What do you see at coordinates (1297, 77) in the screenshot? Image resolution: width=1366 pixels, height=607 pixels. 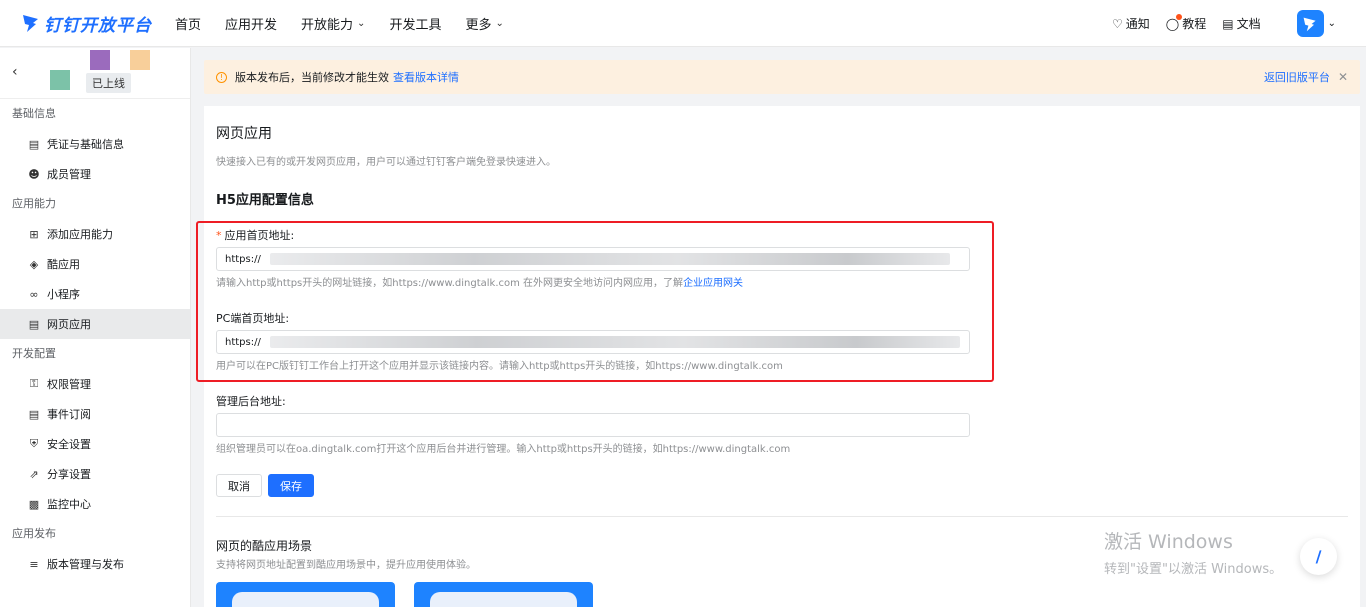 I see `back-to-old-platform-link: 返回旧版平台` at bounding box center [1297, 77].